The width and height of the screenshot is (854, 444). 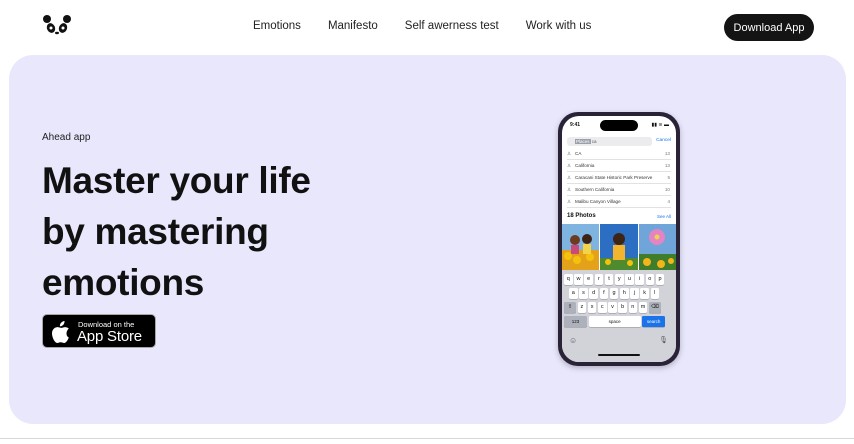 What do you see at coordinates (619, 154) in the screenshot?
I see `result-item: ♙ CA 13` at bounding box center [619, 154].